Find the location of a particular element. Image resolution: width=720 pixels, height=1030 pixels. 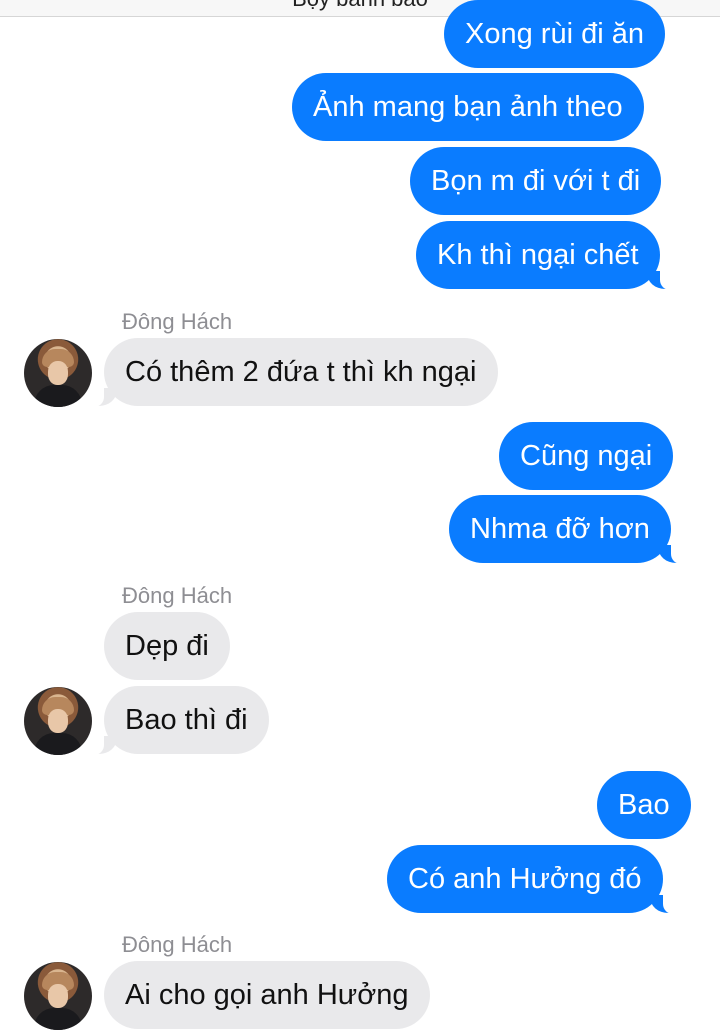

message-bubble-outgoing: Có anh Hưởng đó is located at coordinates (532, 879).